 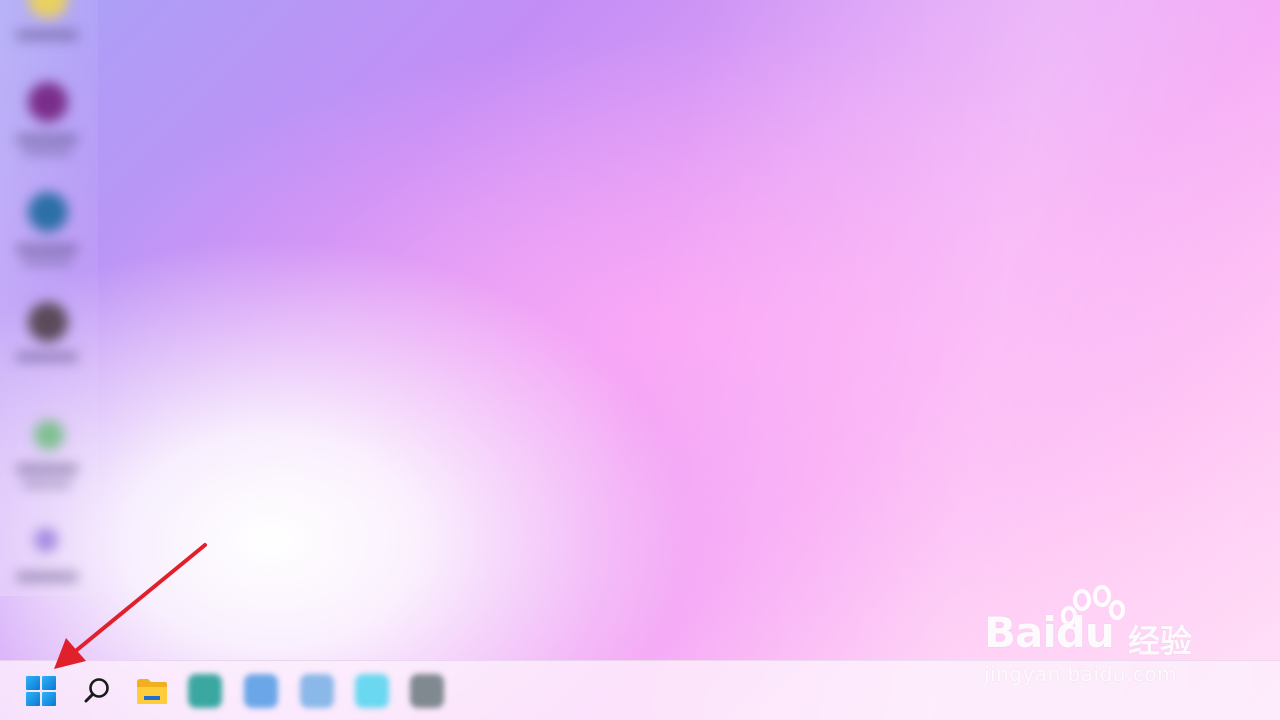 I want to click on watermark-url: jingyan.baidu.com, so click(x=1081, y=674).